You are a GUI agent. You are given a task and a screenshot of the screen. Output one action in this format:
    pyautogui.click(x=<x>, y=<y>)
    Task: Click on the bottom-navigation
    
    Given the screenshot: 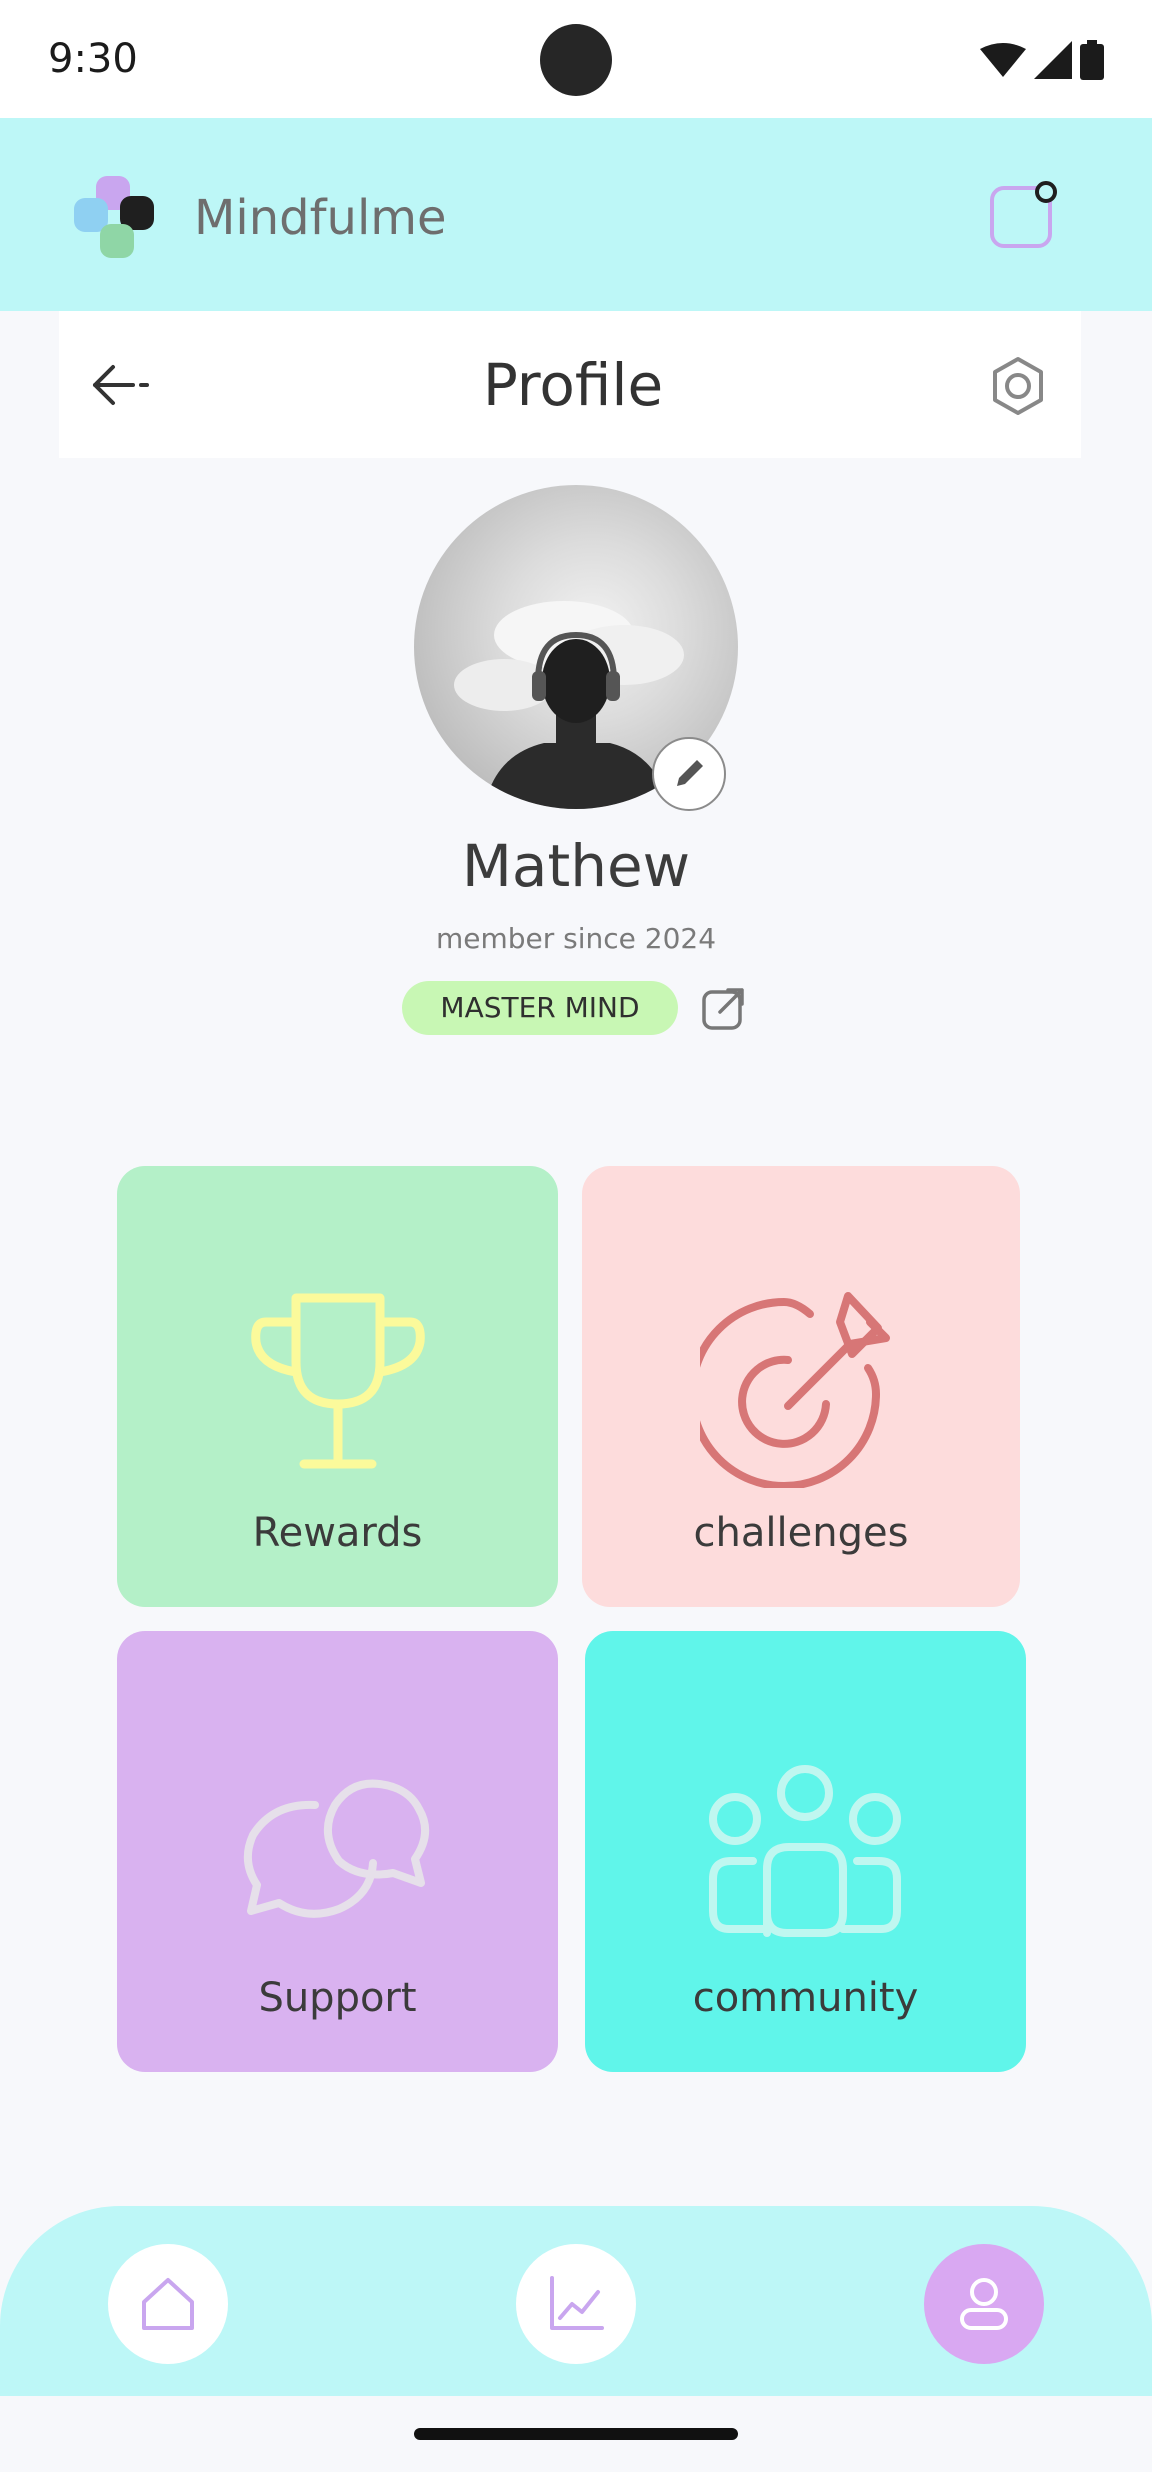 What is the action you would take?
    pyautogui.click(x=576, y=2301)
    